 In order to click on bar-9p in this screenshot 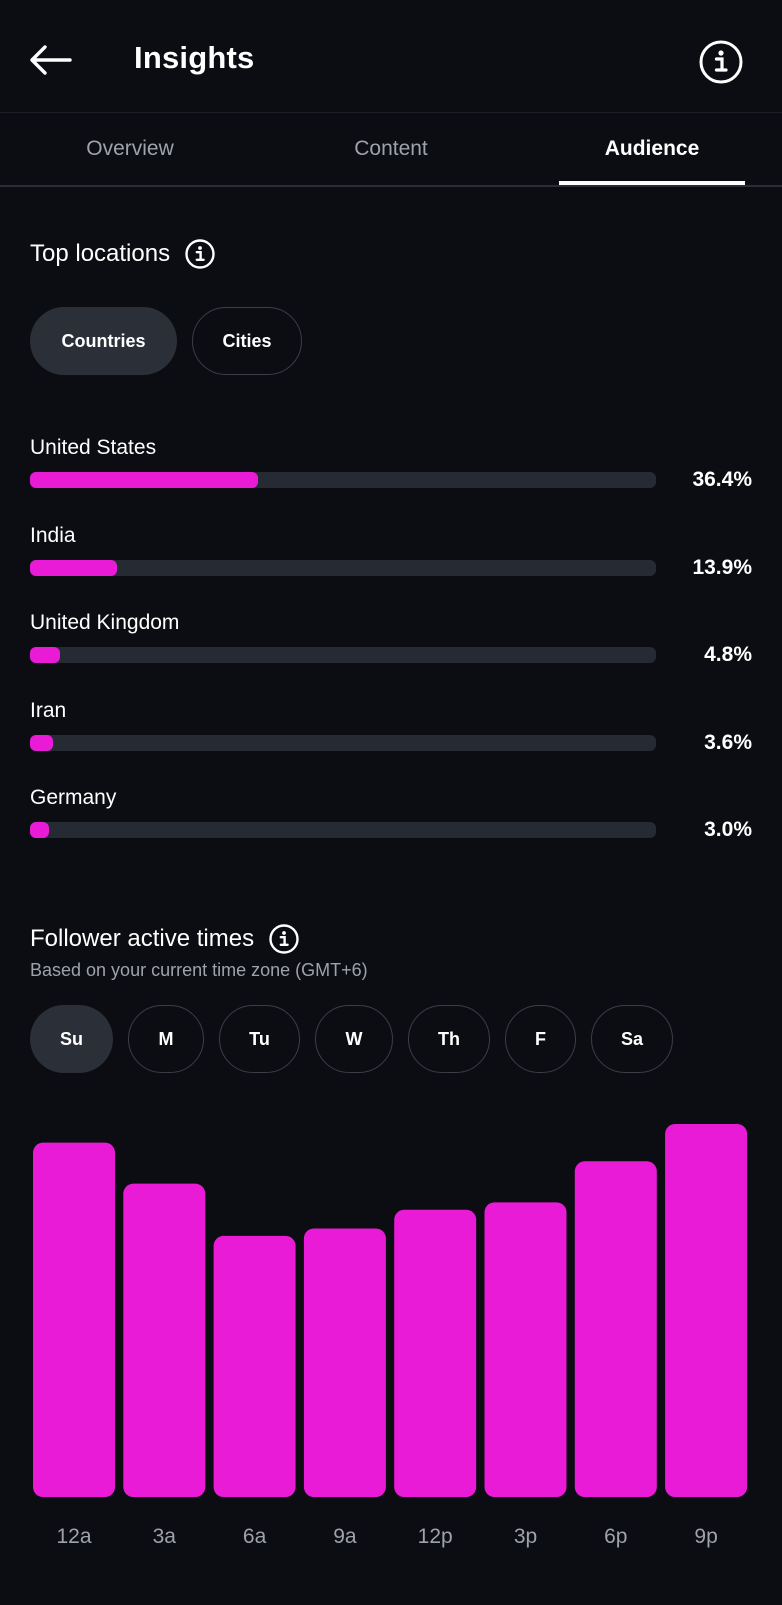, I will do `click(706, 1310)`.